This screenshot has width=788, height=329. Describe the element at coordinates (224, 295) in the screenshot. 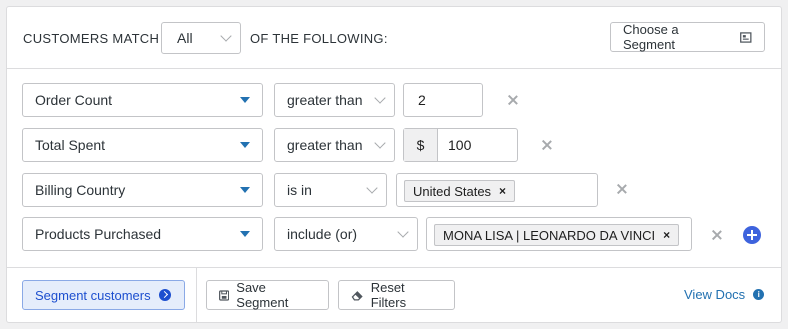

I see `save-icon` at that location.